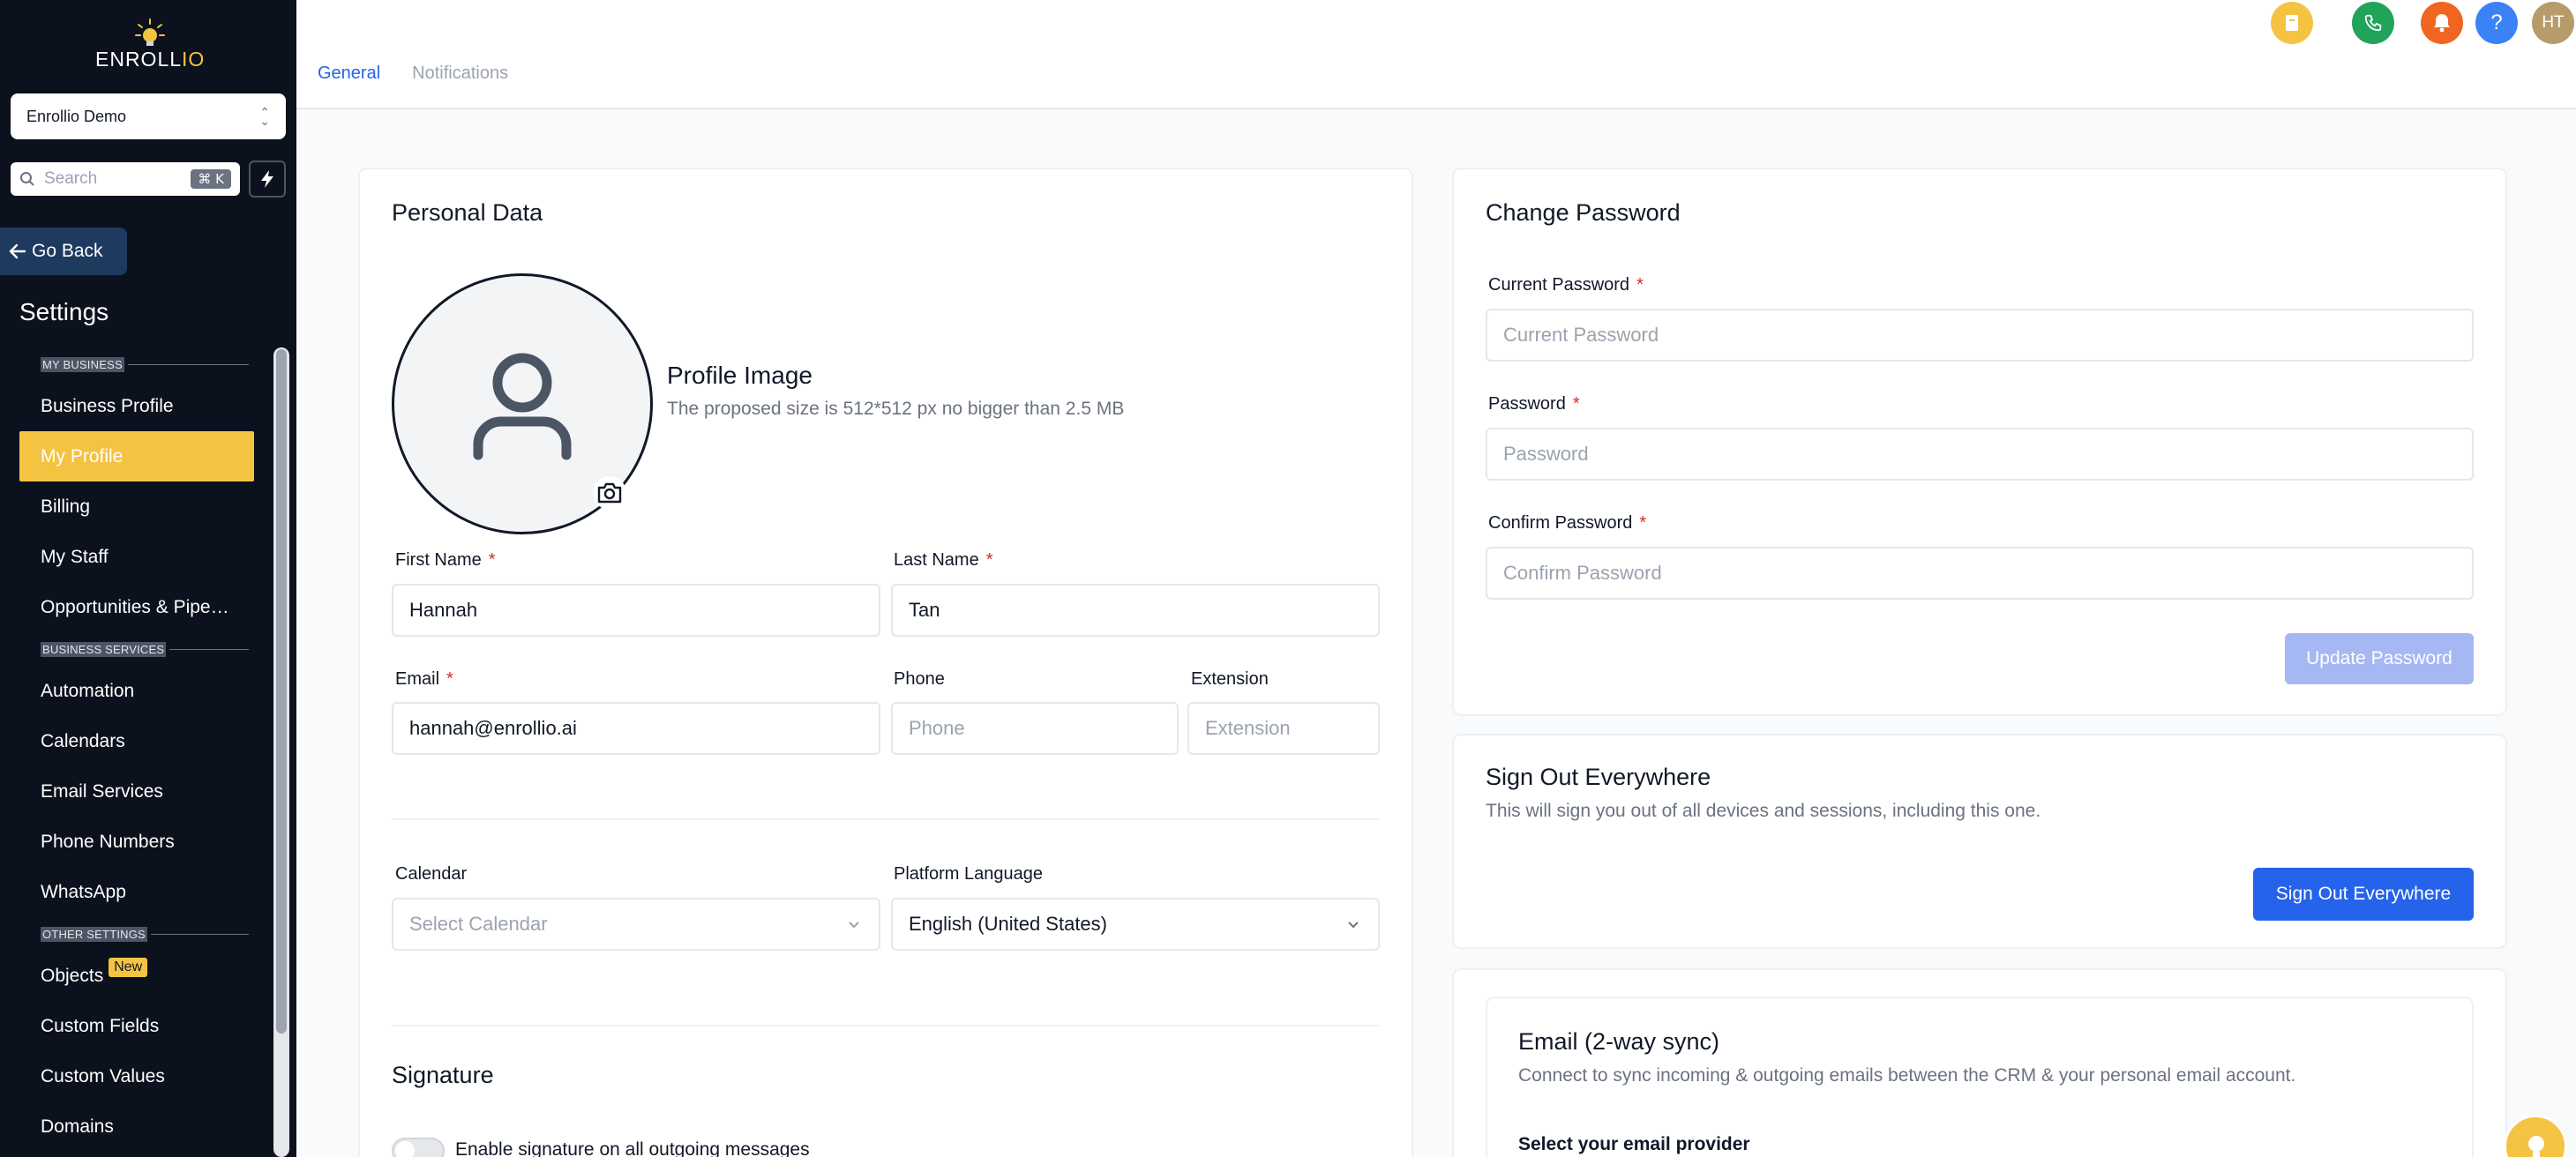 The width and height of the screenshot is (2576, 1157). I want to click on sidebar-scrollbar, so click(281, 752).